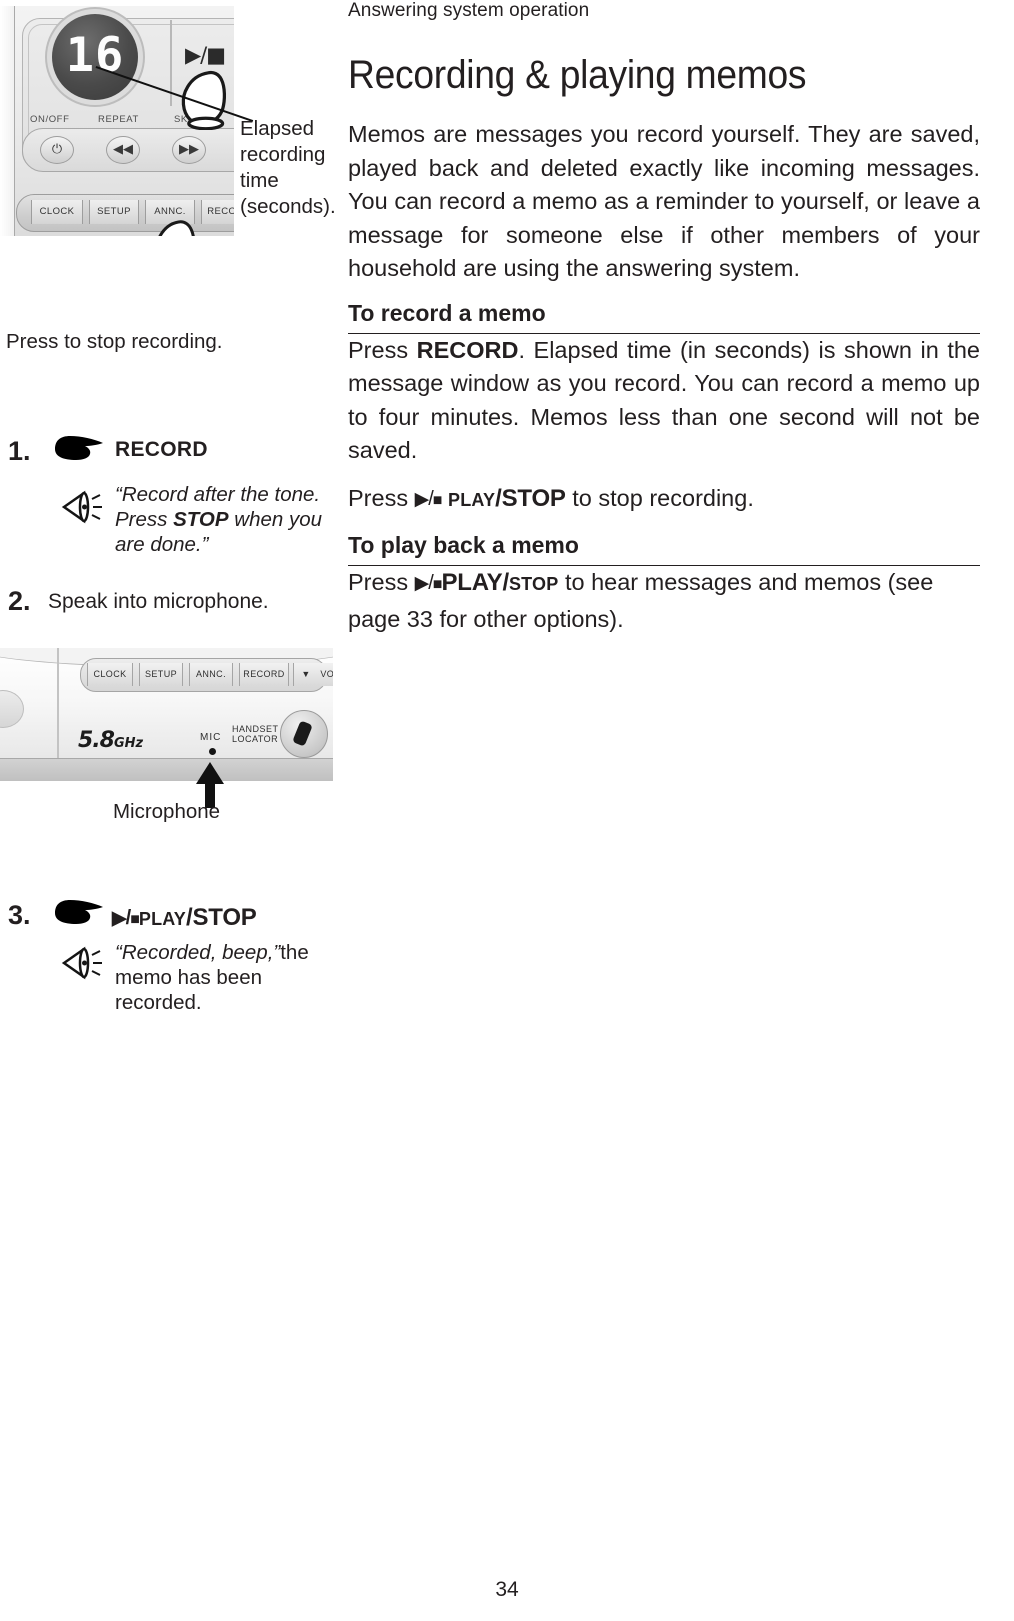 The width and height of the screenshot is (1014, 1621). I want to click on message-window-display: 16, so click(95, 57).